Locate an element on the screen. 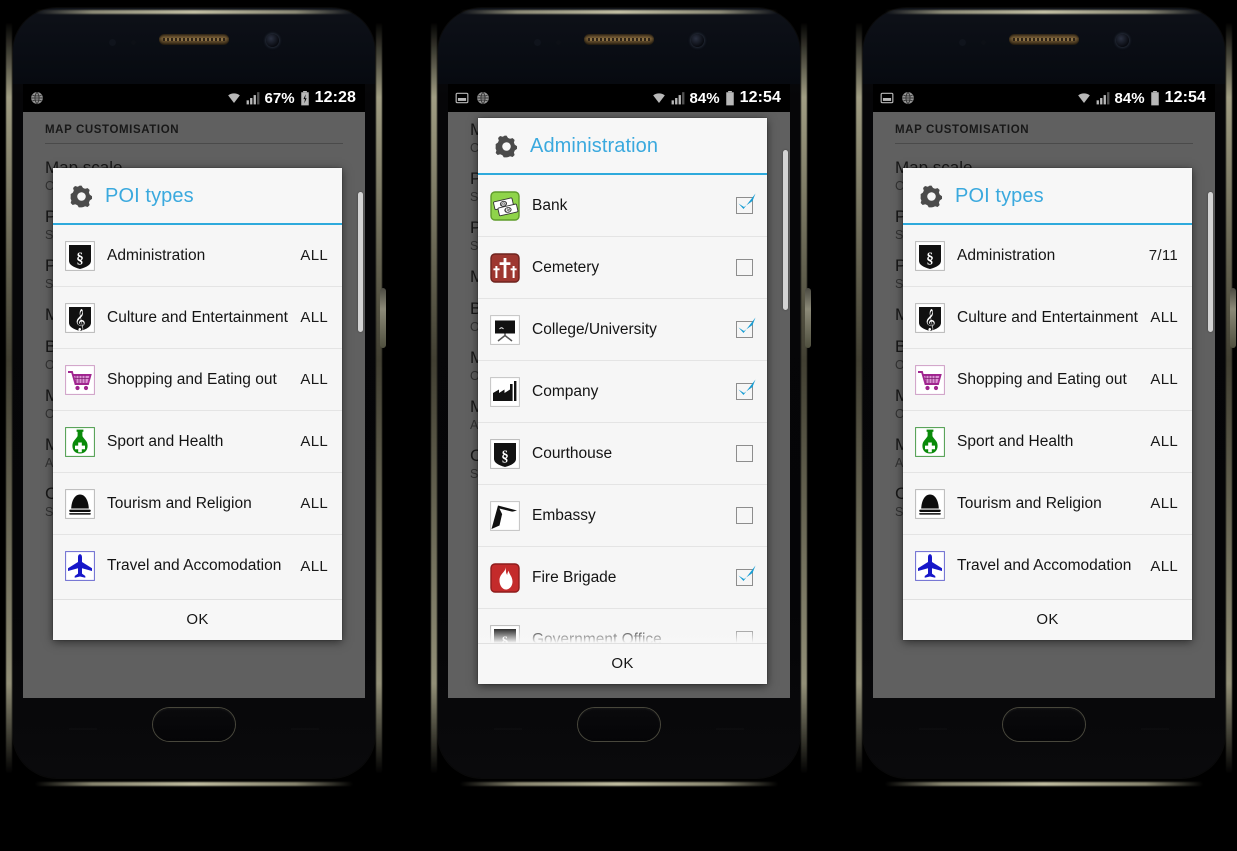  status-bar-clock: 12:54 is located at coordinates (760, 97).